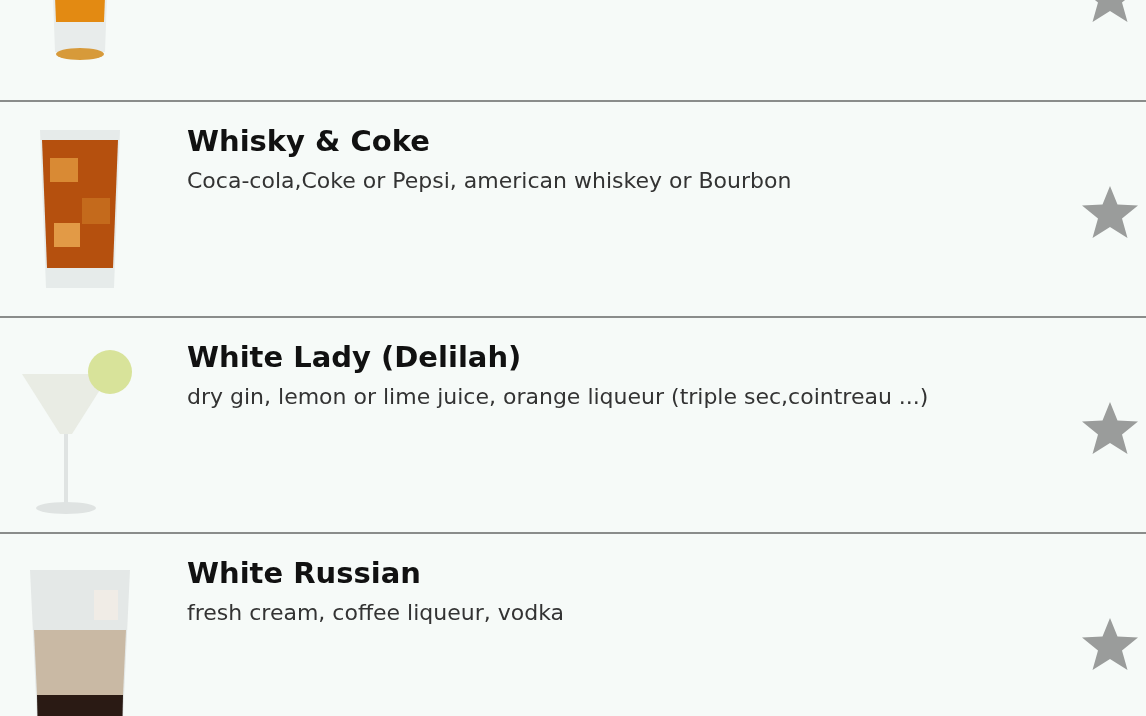 Image resolution: width=1146 pixels, height=716 pixels. What do you see at coordinates (376, 612) in the screenshot?
I see `drink-ingredients: fresh cream, coffee liqueur, vodka` at bounding box center [376, 612].